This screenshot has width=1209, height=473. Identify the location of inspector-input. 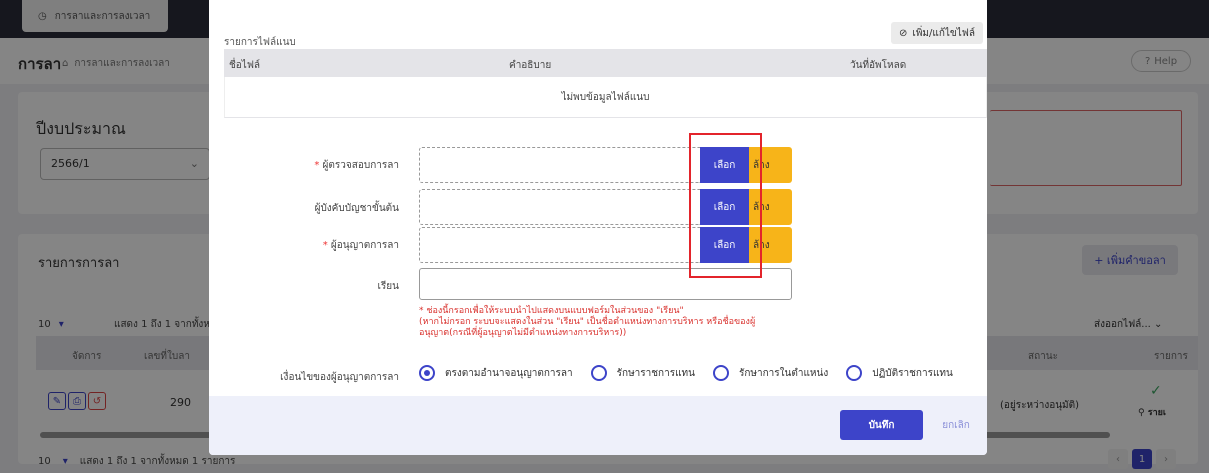
(559, 165).